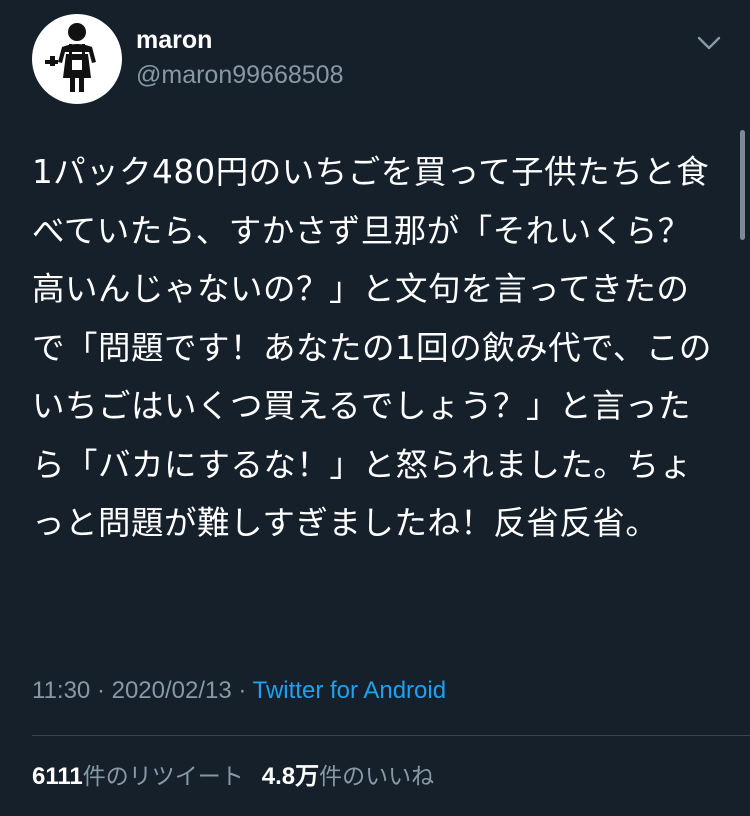 Image resolution: width=750 pixels, height=816 pixels. What do you see at coordinates (57, 776) in the screenshot?
I see `retweets-count: 6111` at bounding box center [57, 776].